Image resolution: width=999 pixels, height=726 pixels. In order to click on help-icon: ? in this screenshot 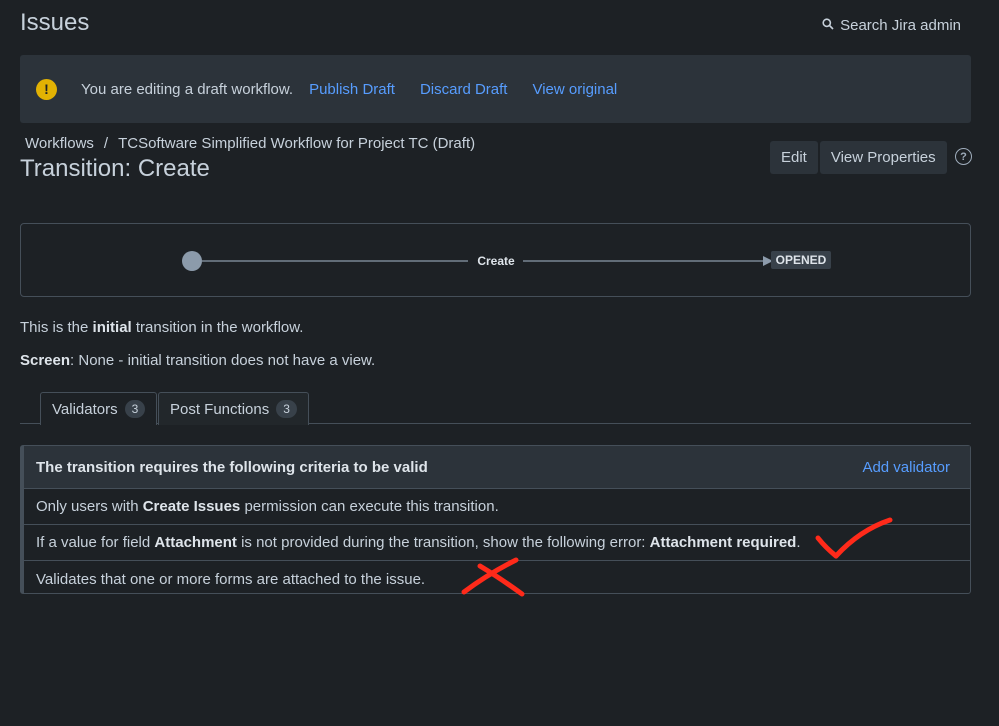, I will do `click(963, 156)`.